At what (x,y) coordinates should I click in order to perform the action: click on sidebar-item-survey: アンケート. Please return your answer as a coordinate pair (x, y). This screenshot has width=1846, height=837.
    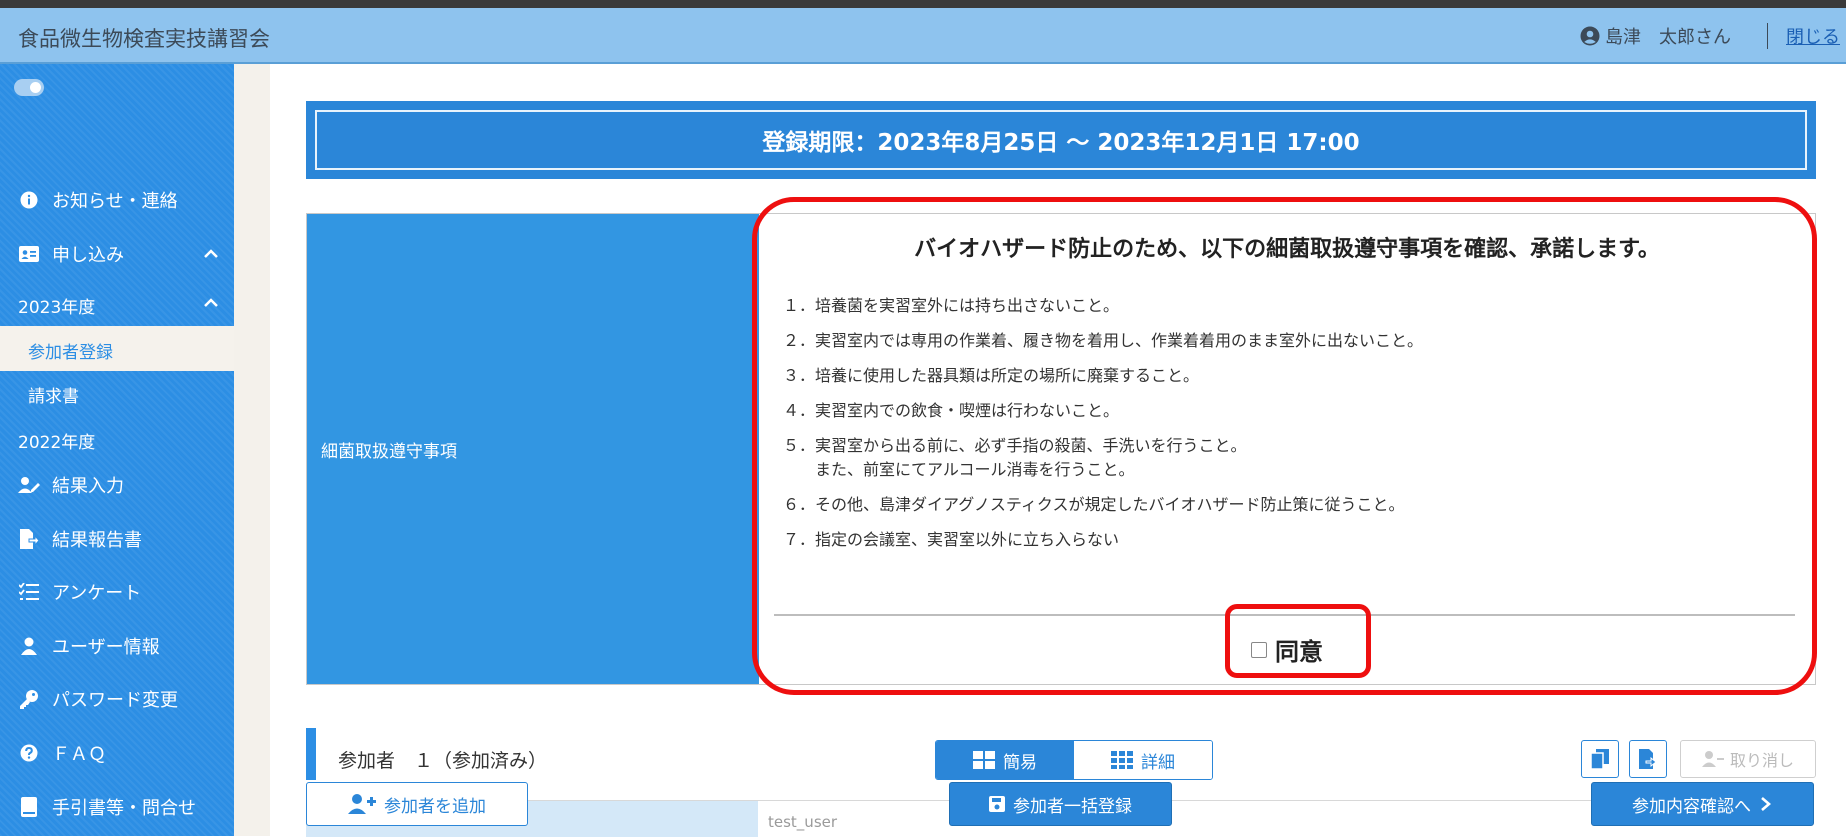
    Looking at the image, I should click on (117, 592).